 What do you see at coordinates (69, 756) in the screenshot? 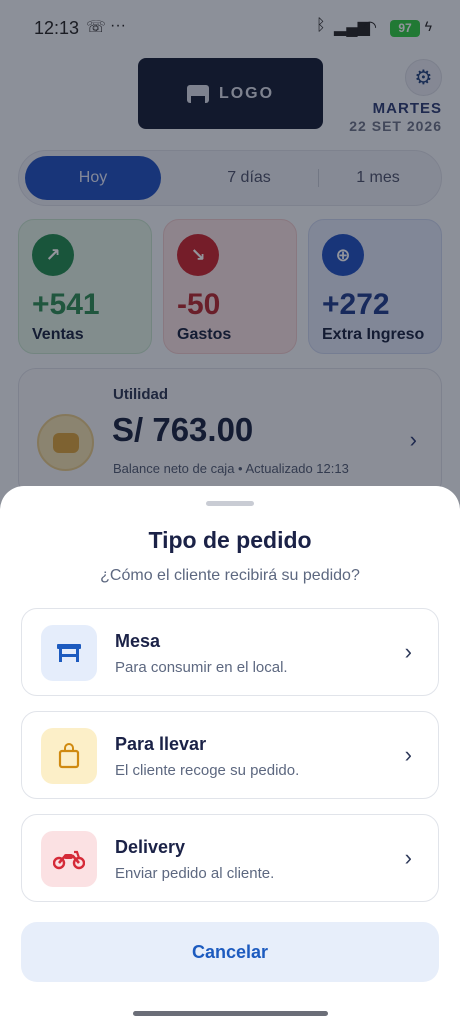
I see `shopping-bag-icon` at bounding box center [69, 756].